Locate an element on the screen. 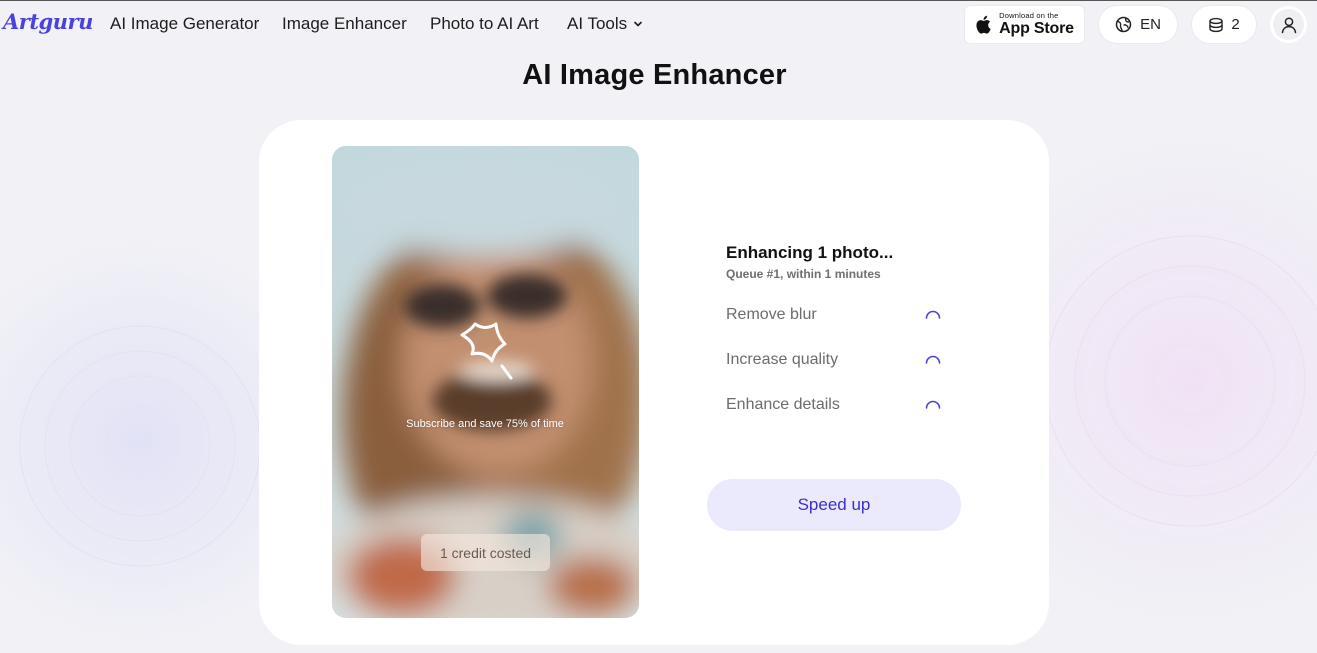 Image resolution: width=1317 pixels, height=653 pixels. step-label: Increase quality is located at coordinates (782, 359).